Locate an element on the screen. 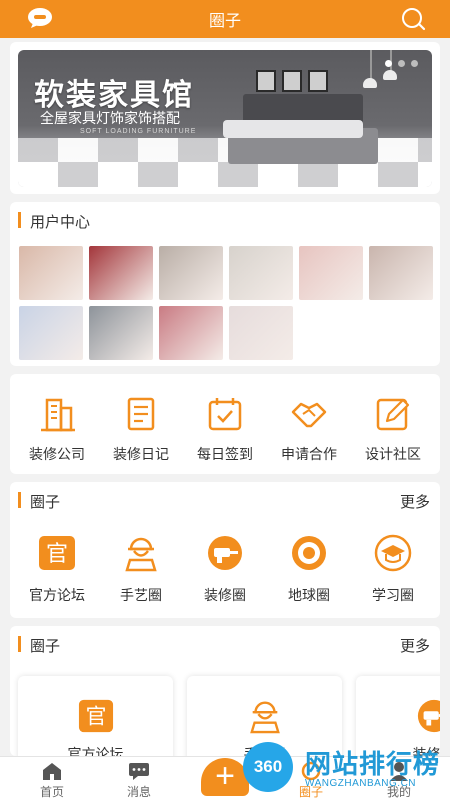 The width and height of the screenshot is (450, 800). watermark-title: 网站排行榜 is located at coordinates (373, 764).